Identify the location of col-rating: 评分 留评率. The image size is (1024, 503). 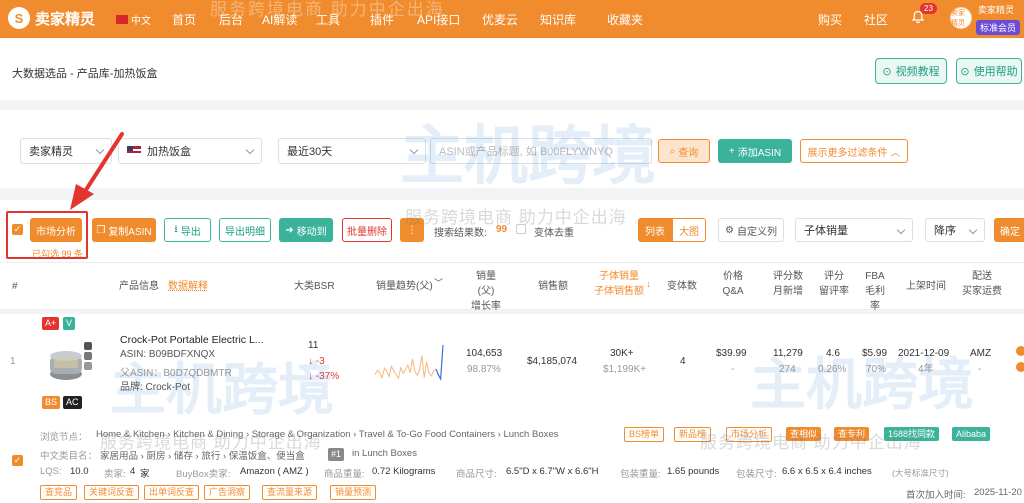
(834, 284).